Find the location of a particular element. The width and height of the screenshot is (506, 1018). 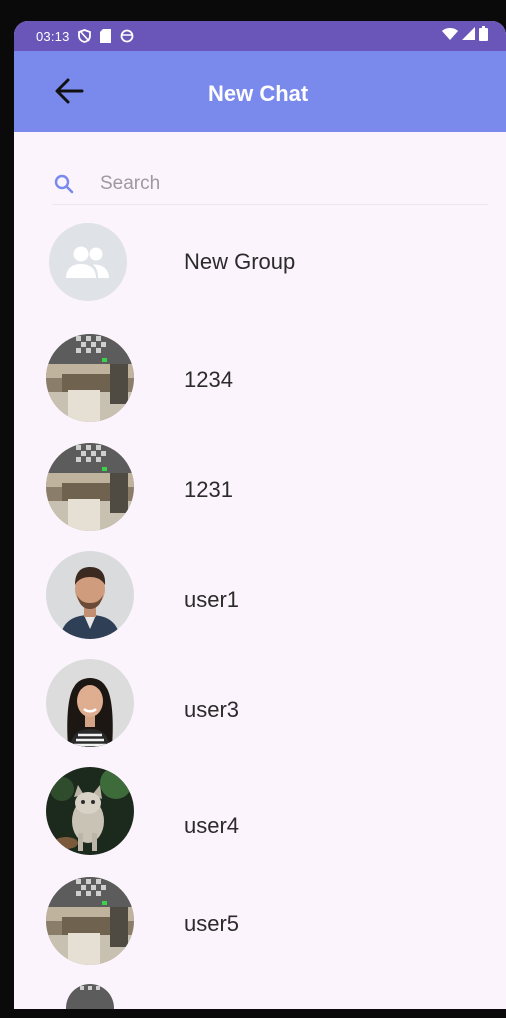

contact-item: user4 is located at coordinates (260, 817).